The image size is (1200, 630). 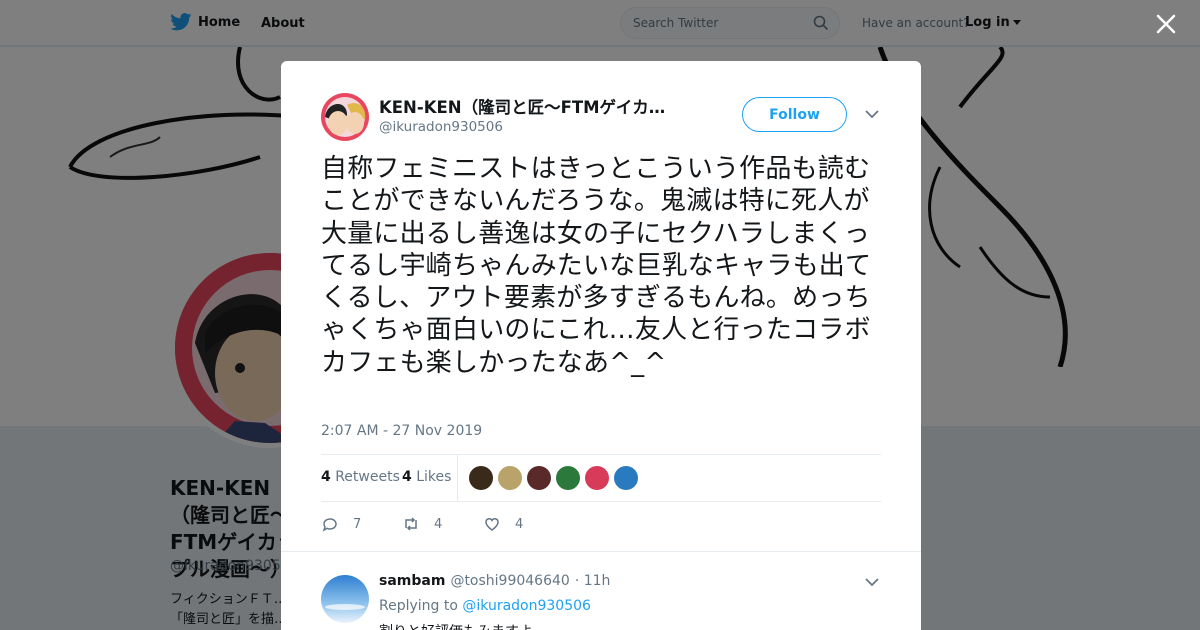 I want to click on retweets-stat: 4 Retweets, so click(x=360, y=477).